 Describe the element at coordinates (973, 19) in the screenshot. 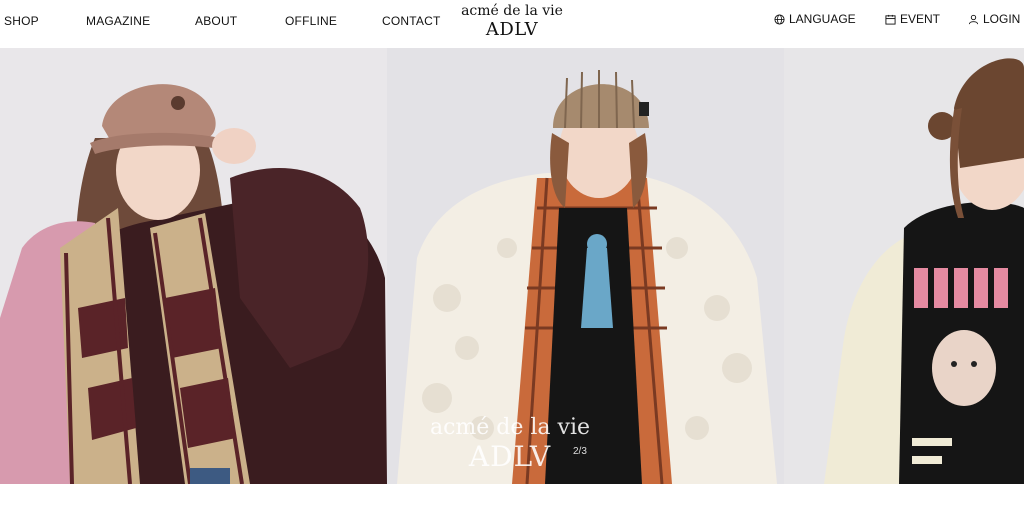

I see `user-icon` at that location.